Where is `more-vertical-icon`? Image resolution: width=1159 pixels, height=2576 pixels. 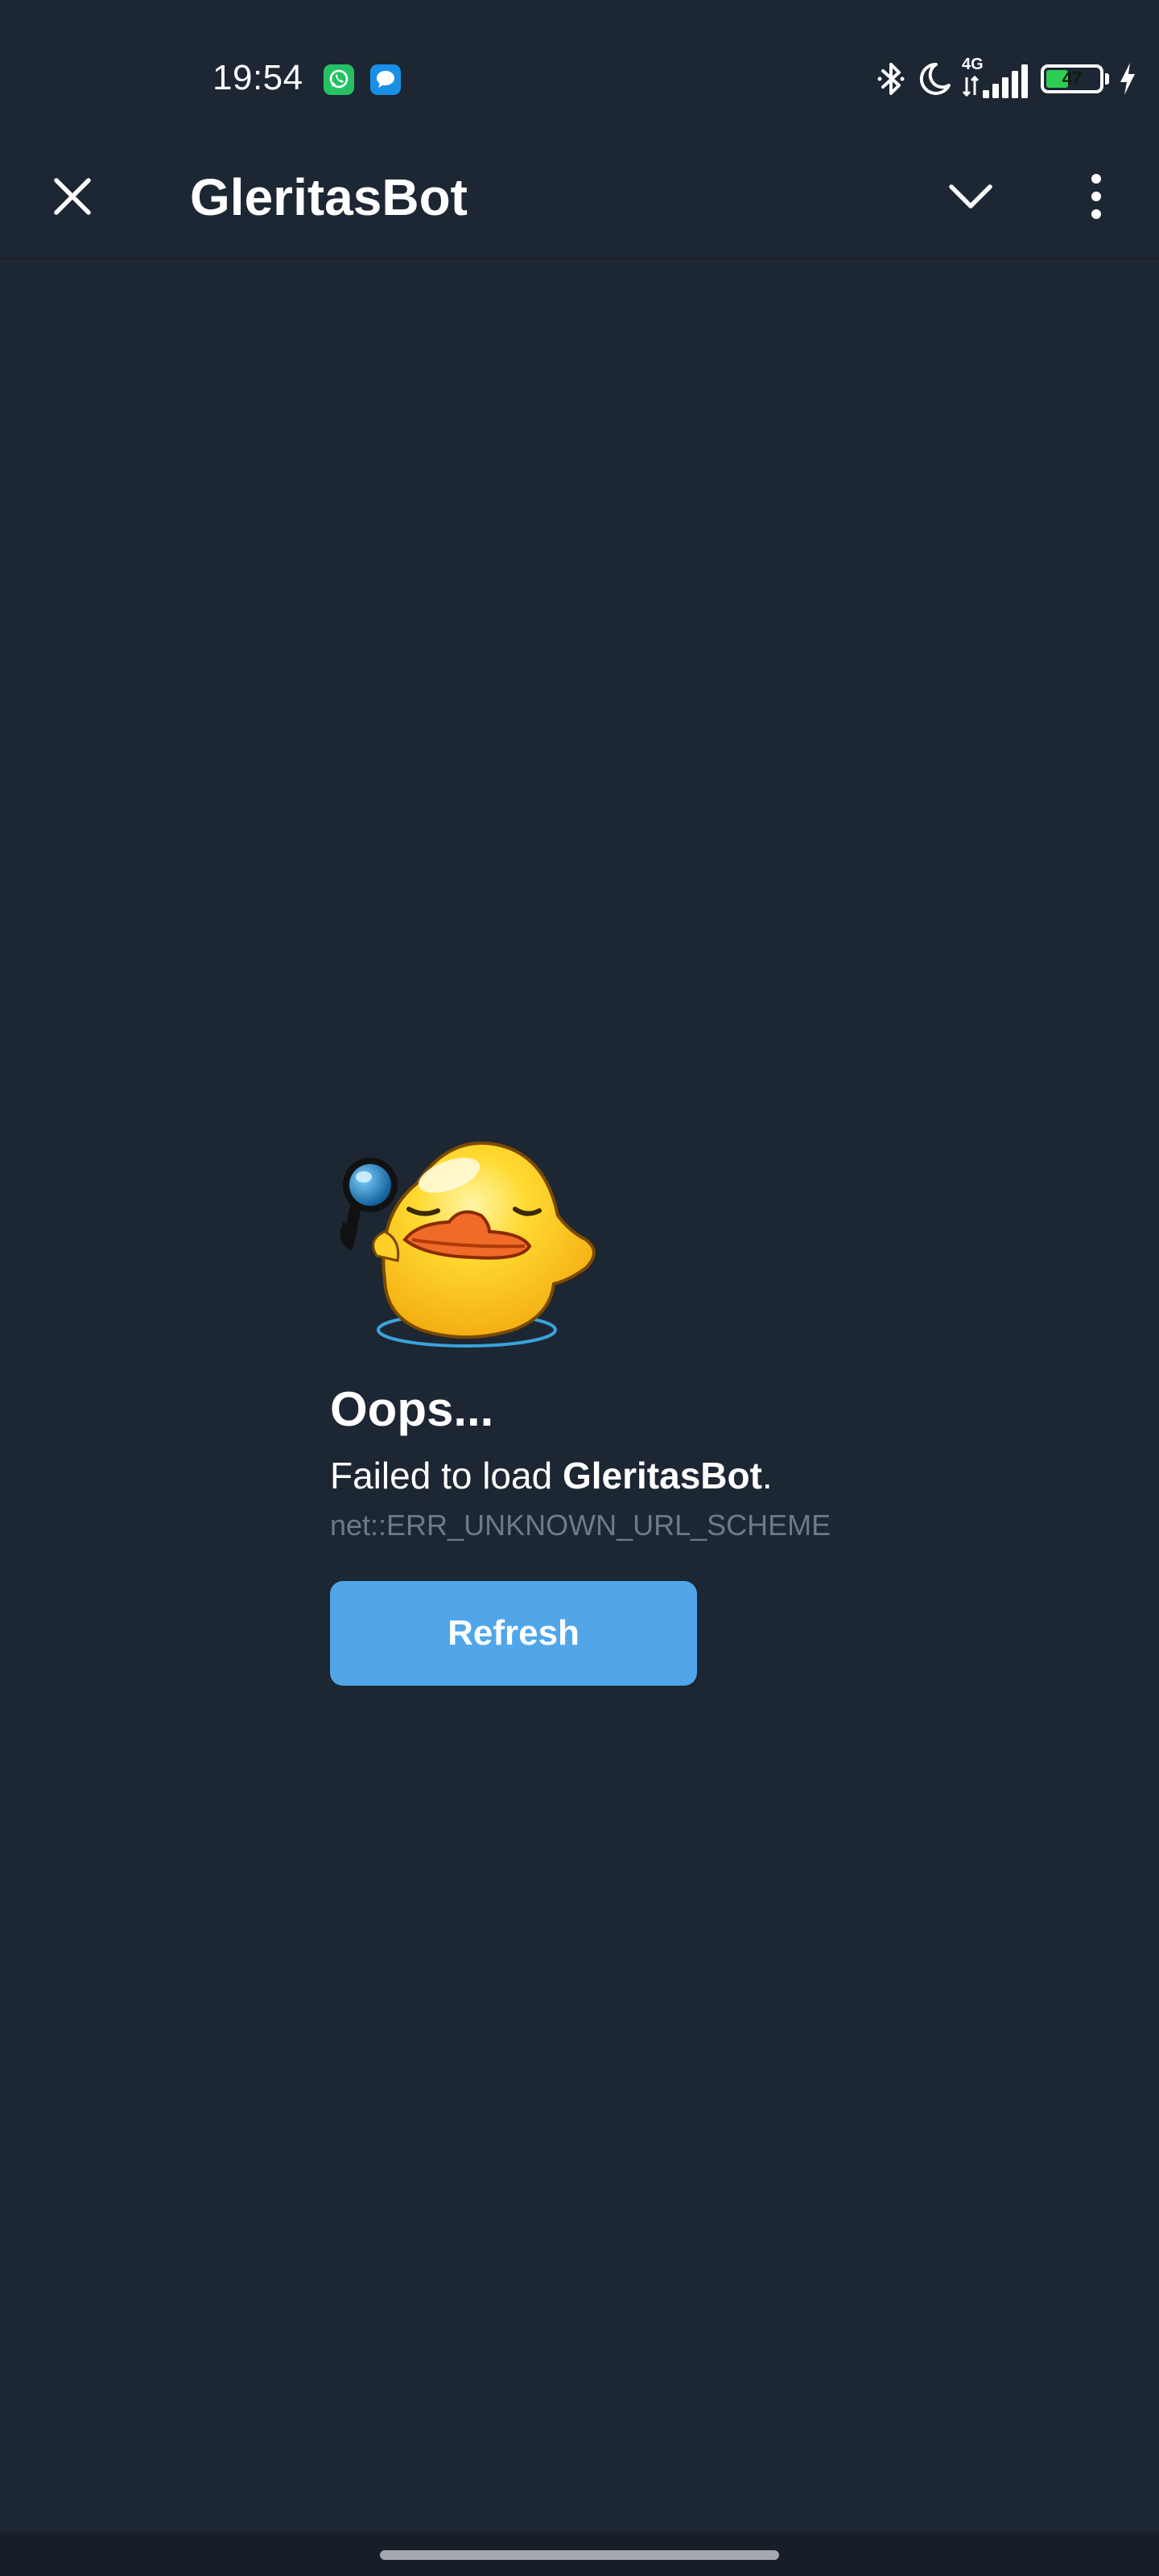 more-vertical-icon is located at coordinates (1096, 196).